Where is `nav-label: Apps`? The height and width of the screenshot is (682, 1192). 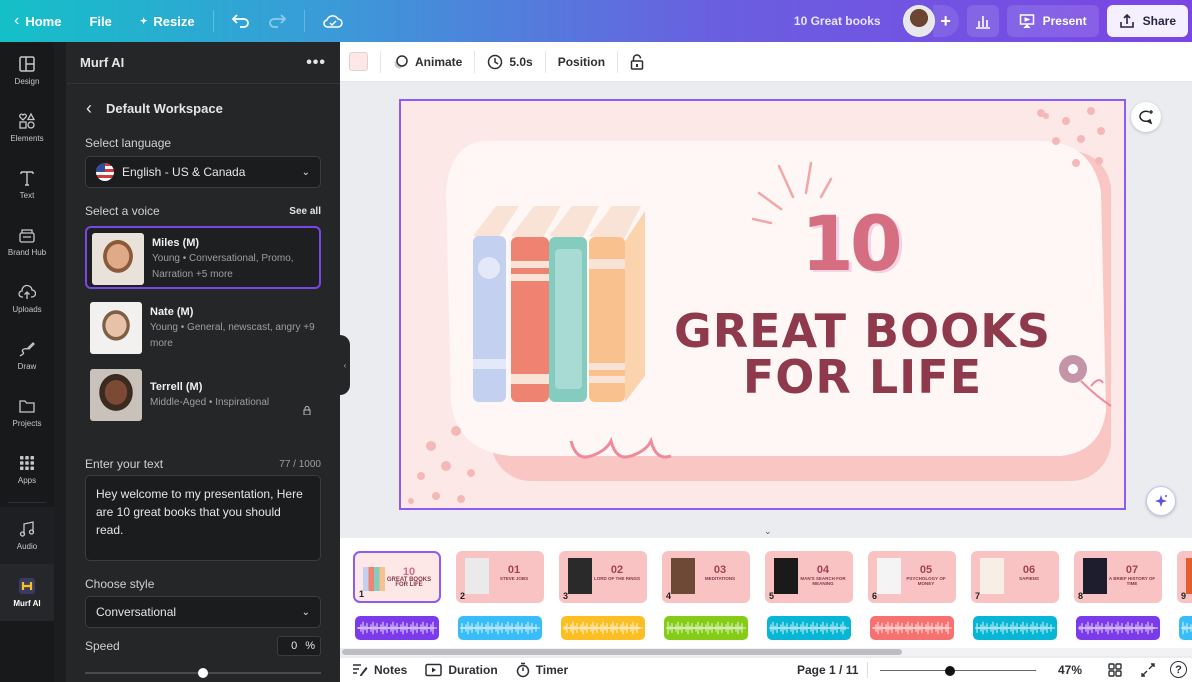 nav-label: Apps is located at coordinates (27, 480).